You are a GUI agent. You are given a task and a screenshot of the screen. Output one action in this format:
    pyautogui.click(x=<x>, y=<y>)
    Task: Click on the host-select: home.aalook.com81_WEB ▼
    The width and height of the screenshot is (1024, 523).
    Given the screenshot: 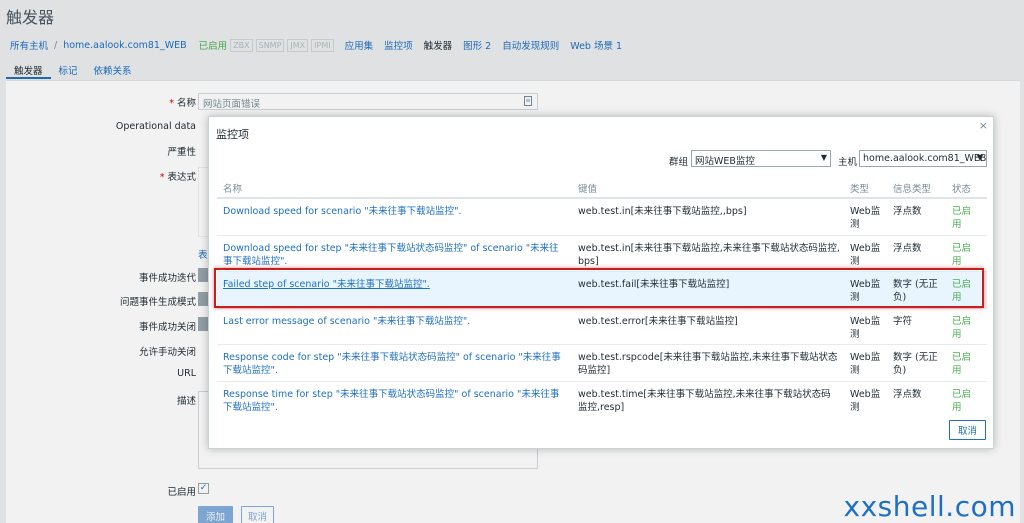 What is the action you would take?
    pyautogui.click(x=923, y=158)
    